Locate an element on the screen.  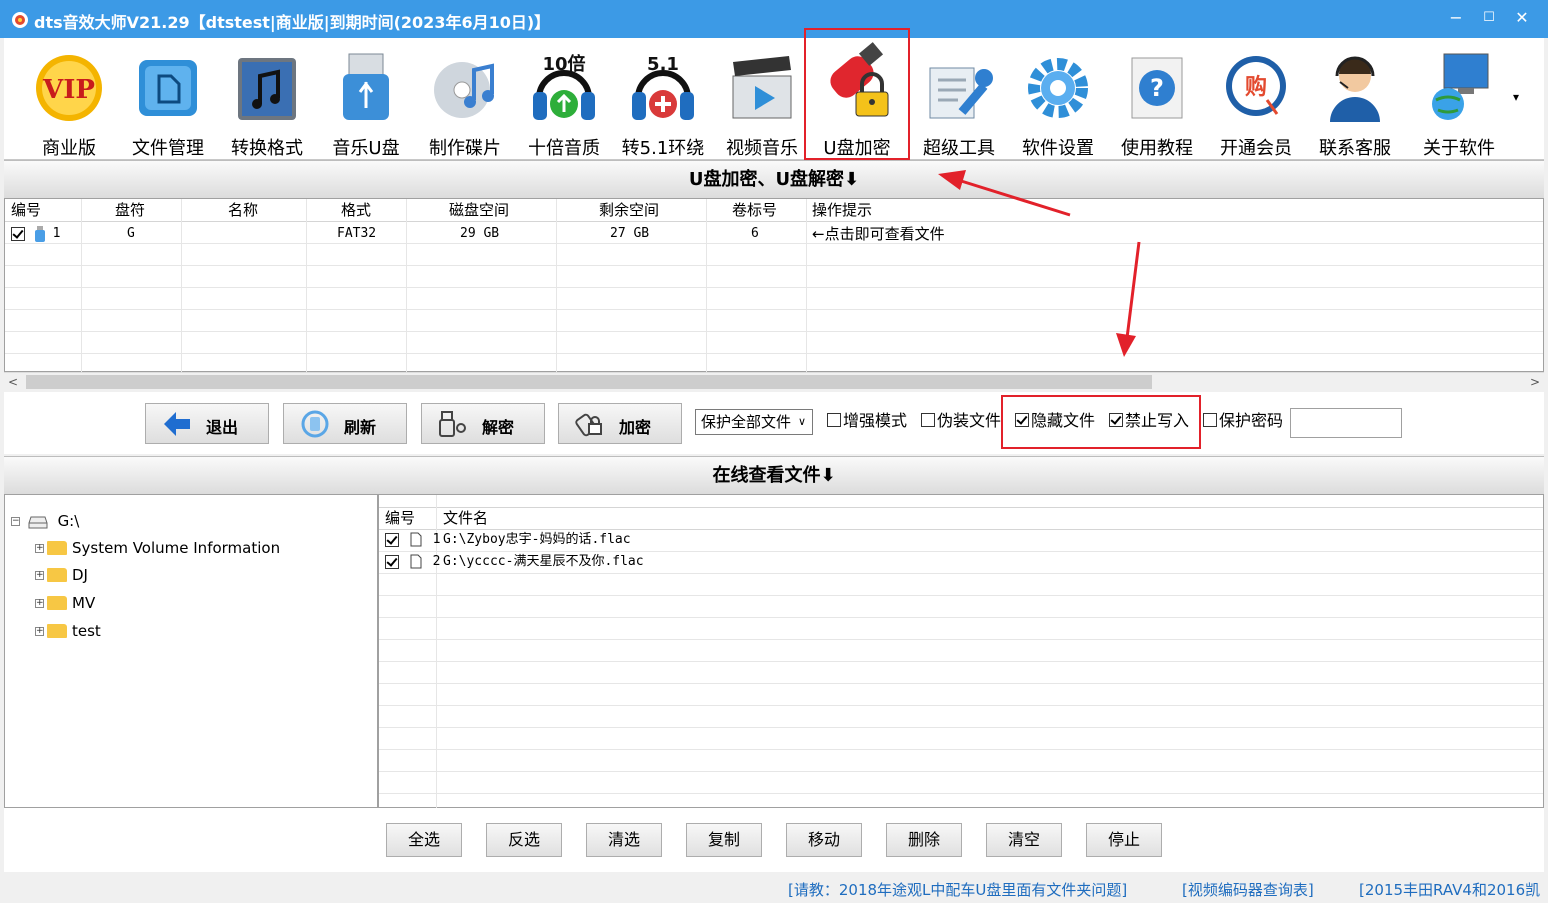
collapse-icon: − is located at coordinates (15, 521).